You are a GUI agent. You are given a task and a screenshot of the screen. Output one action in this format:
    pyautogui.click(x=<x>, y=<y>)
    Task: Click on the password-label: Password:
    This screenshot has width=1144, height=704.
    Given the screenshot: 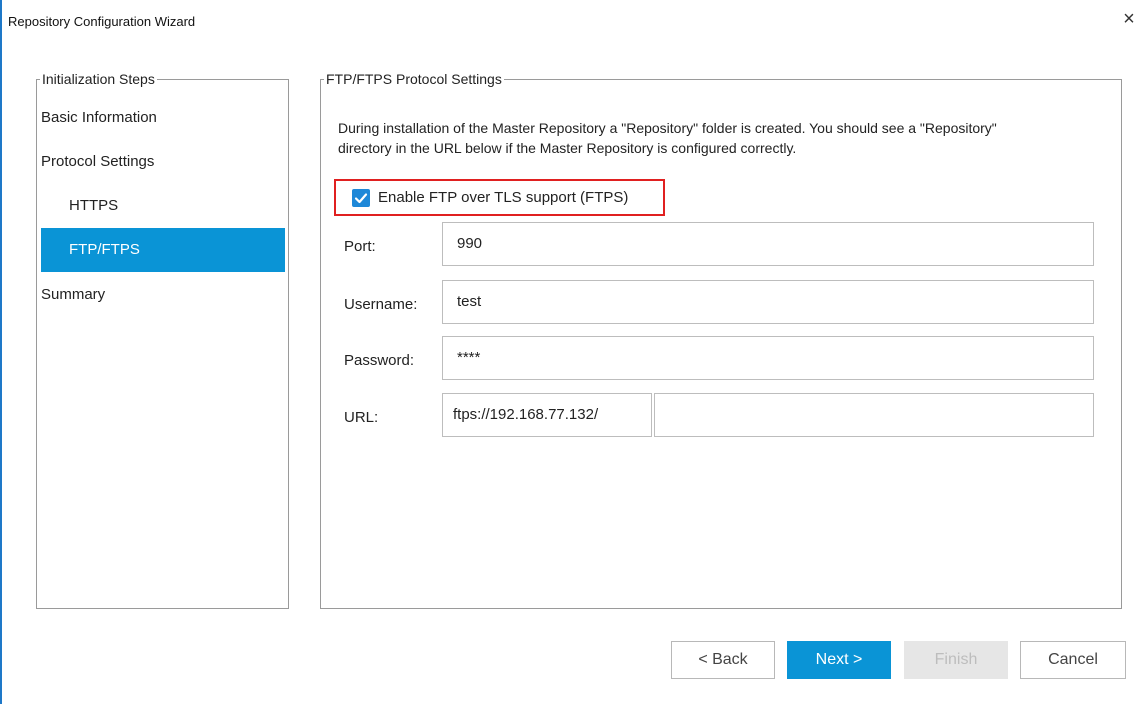 What is the action you would take?
    pyautogui.click(x=379, y=360)
    